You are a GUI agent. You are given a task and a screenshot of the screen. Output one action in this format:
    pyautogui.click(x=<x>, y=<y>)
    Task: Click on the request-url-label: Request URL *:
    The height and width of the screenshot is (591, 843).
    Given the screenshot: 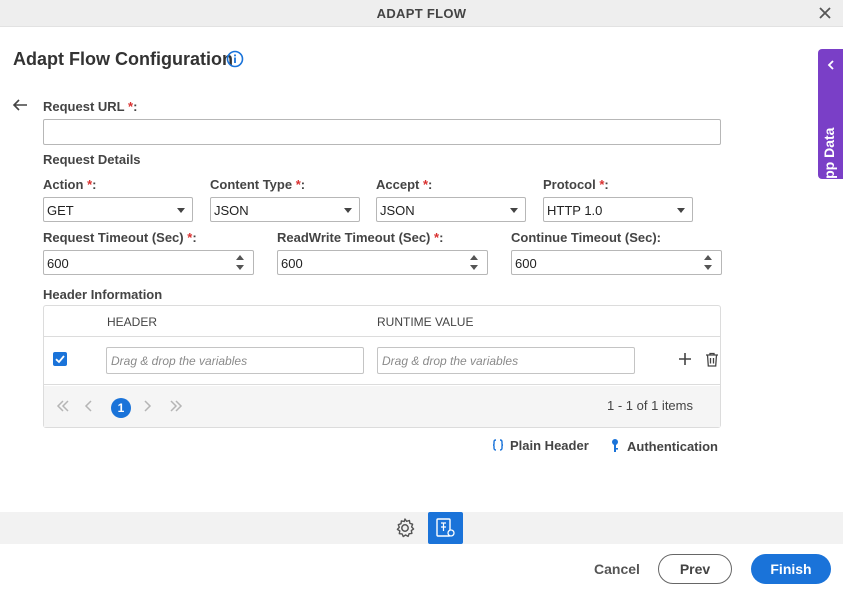 What is the action you would take?
    pyautogui.click(x=90, y=106)
    